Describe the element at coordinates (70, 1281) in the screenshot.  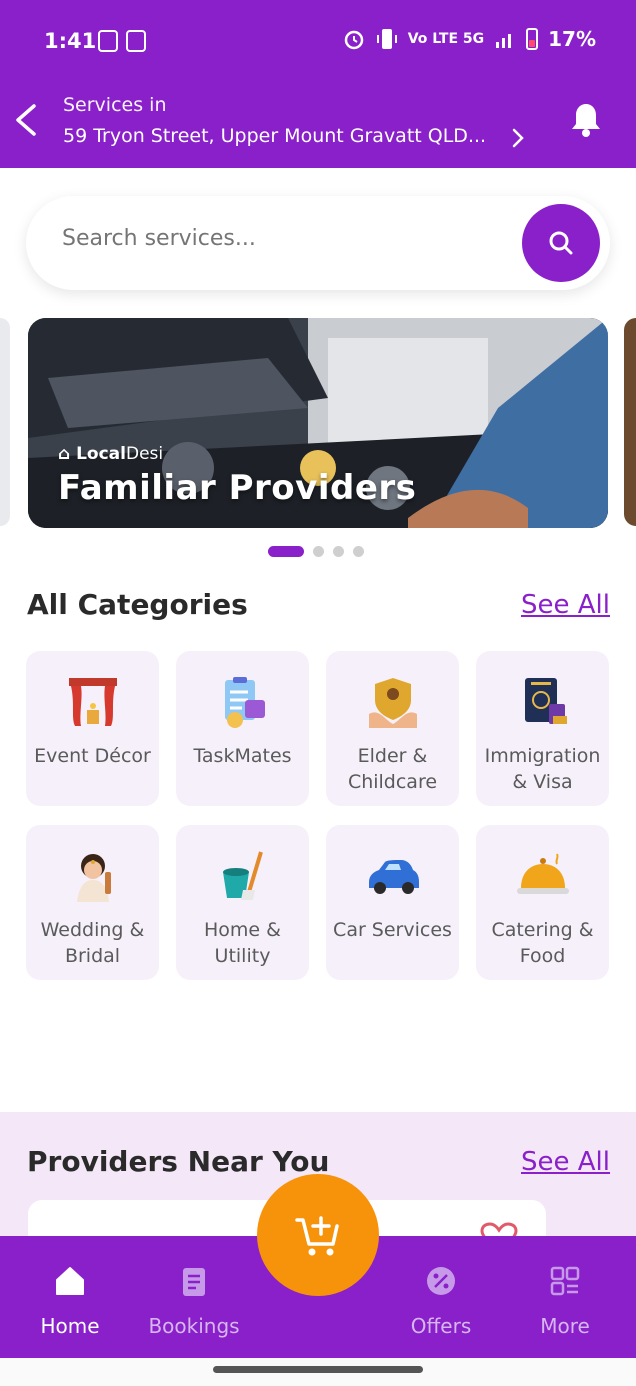
I see `home-icon` at that location.